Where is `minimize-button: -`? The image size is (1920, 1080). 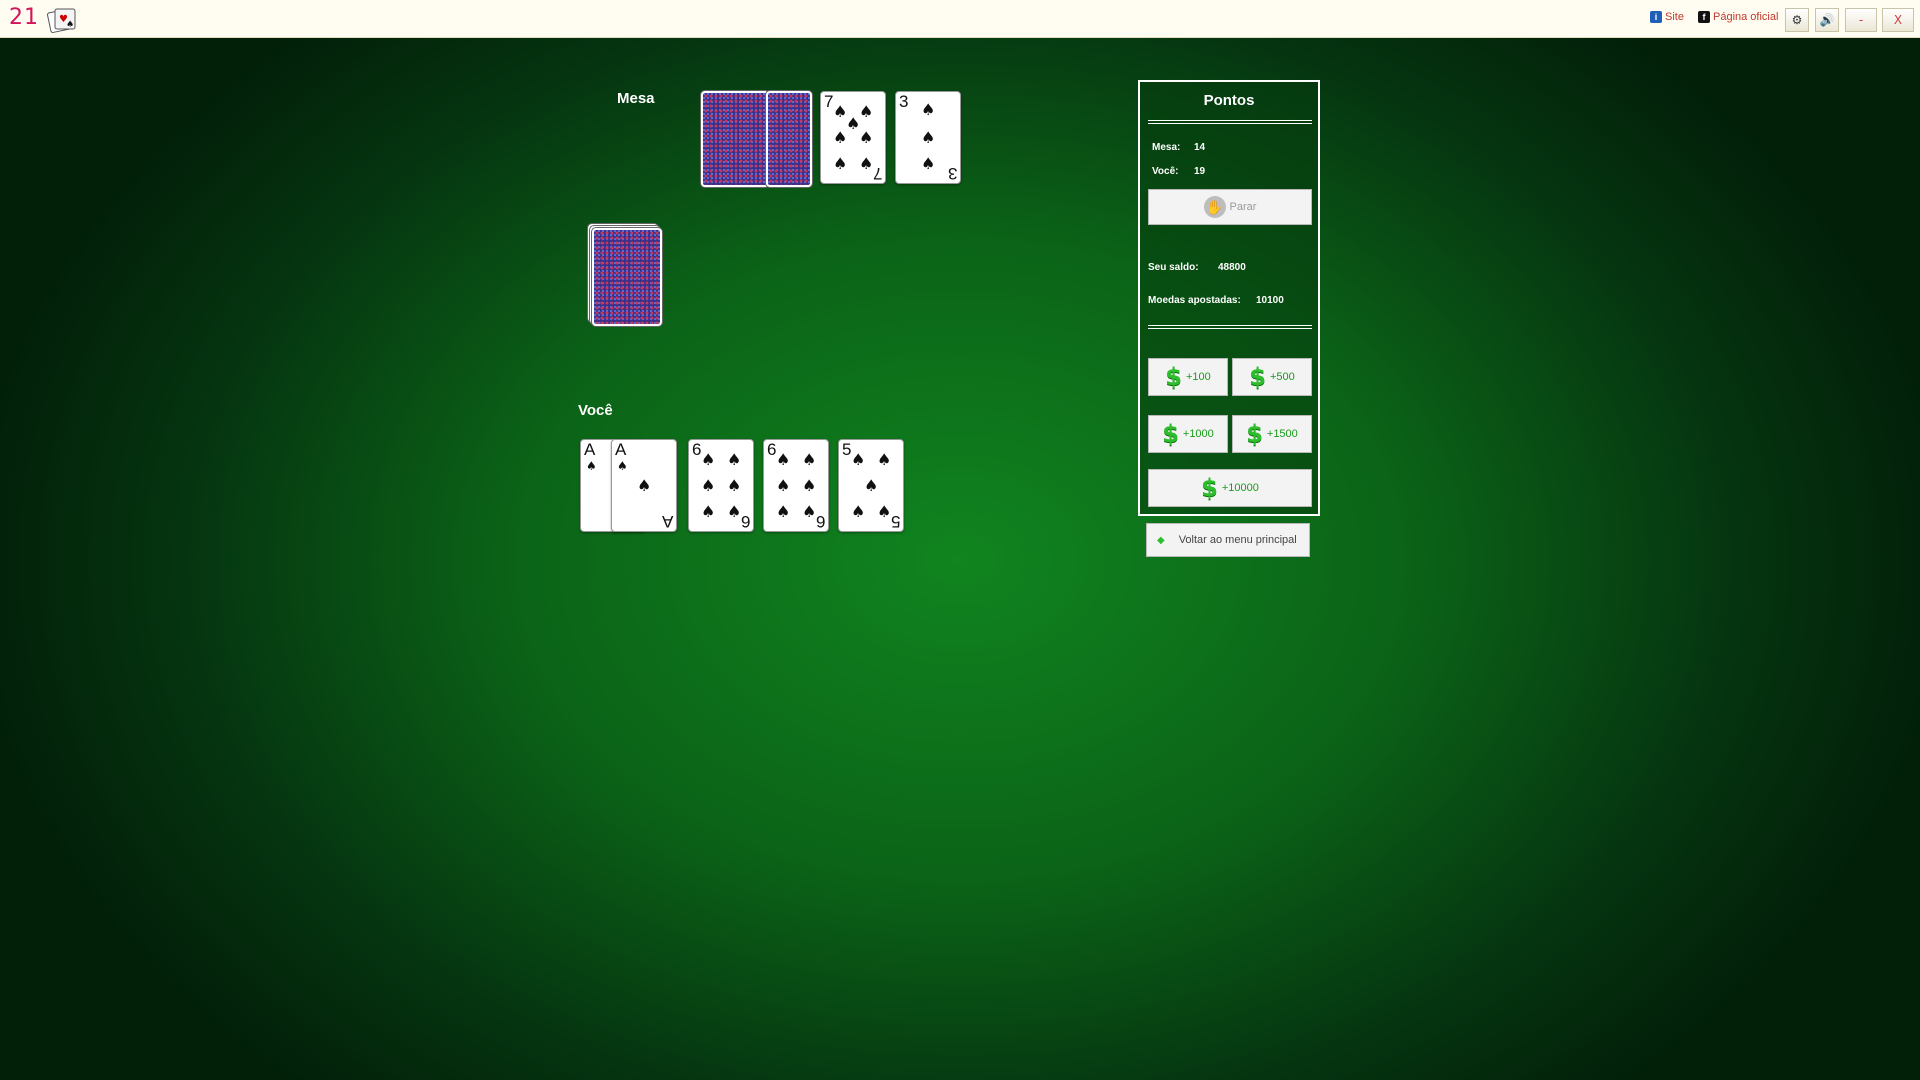
minimize-button: - is located at coordinates (1861, 20).